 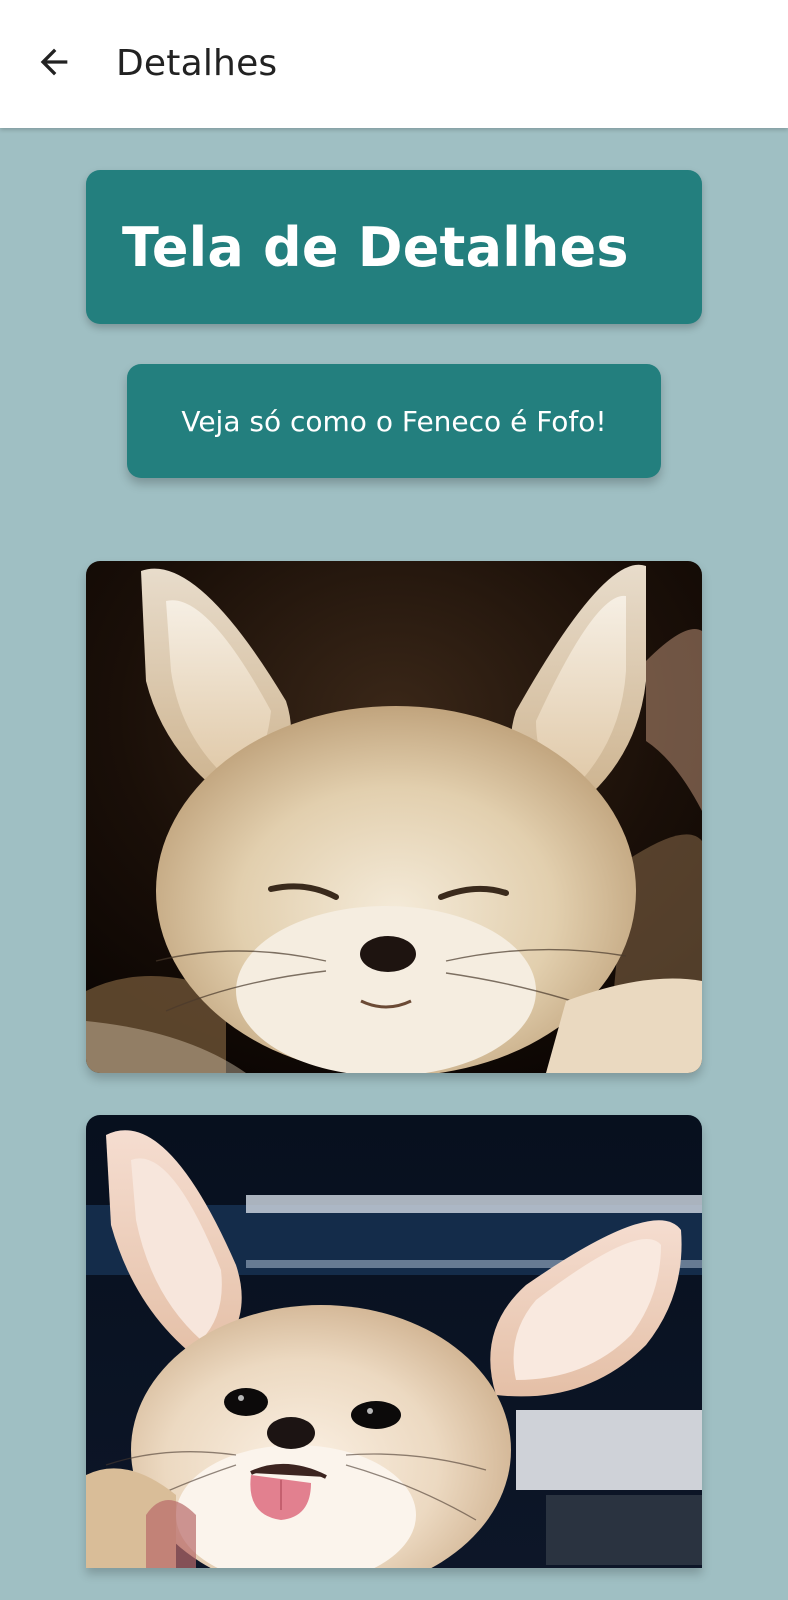 I want to click on arrow-left-icon, so click(x=54, y=62).